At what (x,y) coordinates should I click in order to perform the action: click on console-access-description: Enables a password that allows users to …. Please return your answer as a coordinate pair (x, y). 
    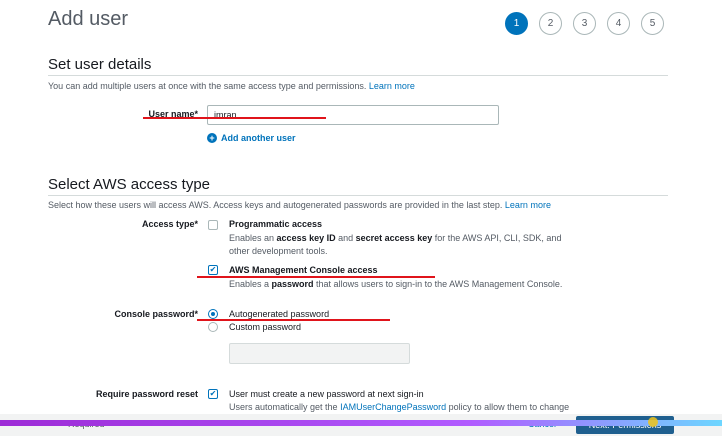
    Looking at the image, I should click on (395, 284).